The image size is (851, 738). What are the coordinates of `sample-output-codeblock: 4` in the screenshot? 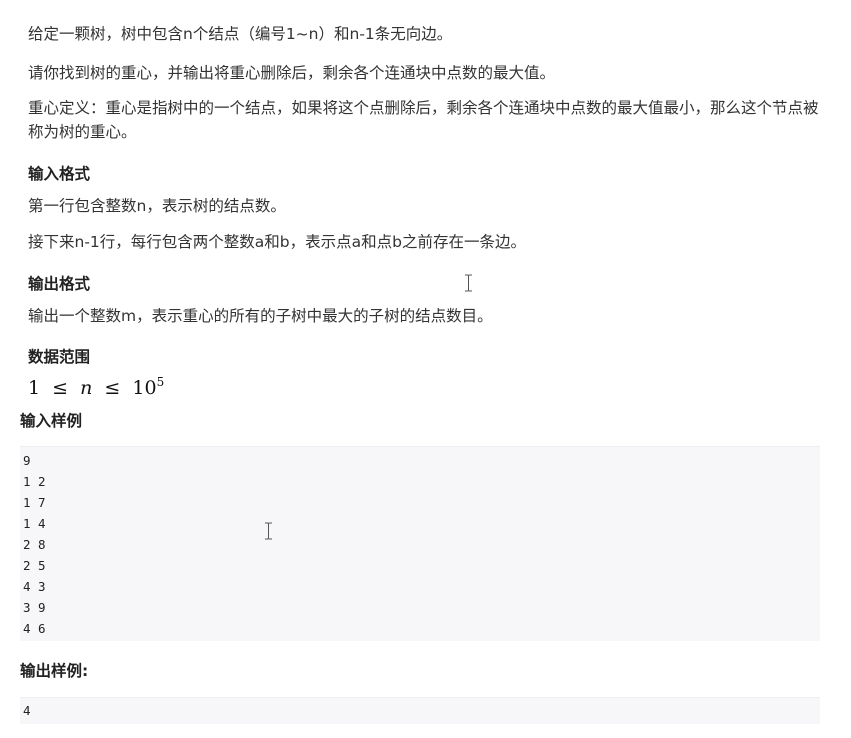 It's located at (420, 710).